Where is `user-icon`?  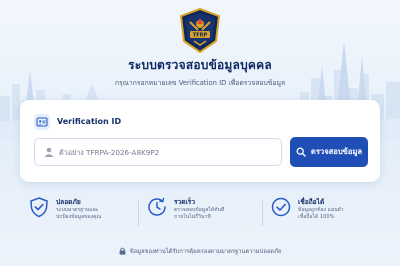
user-icon is located at coordinates (49, 152).